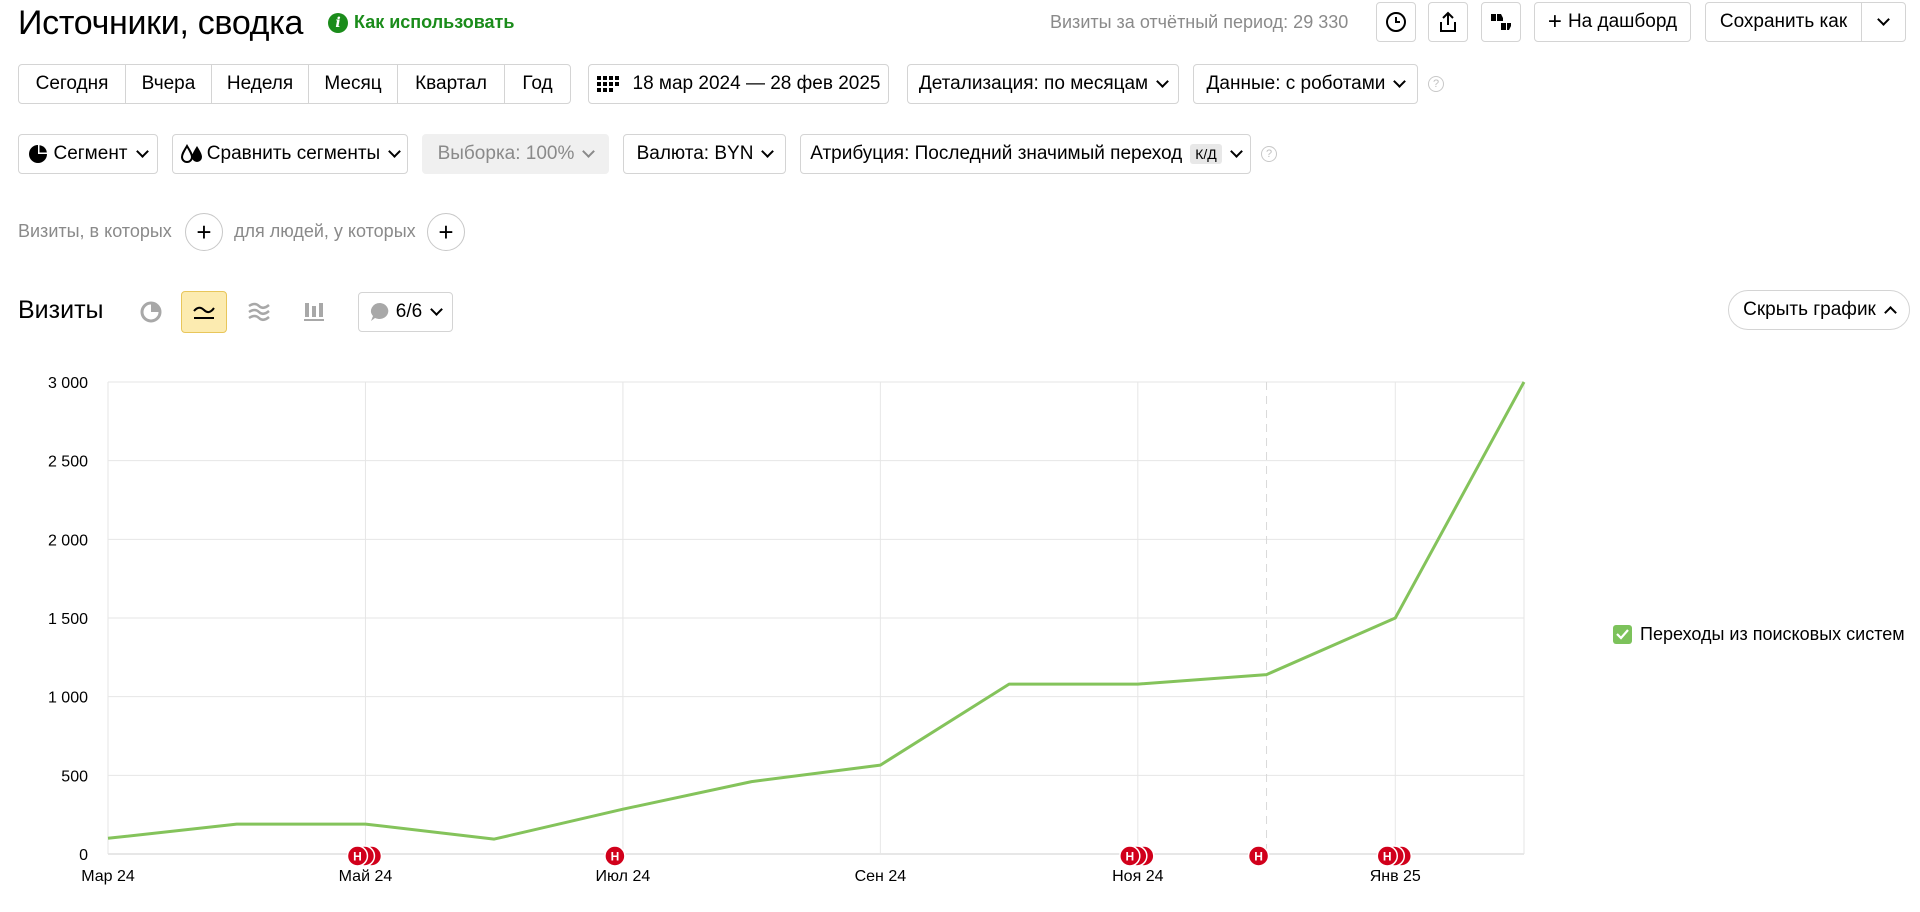  Describe the element at coordinates (409, 311) in the screenshot. I see `annotations-label: 6/6` at that location.